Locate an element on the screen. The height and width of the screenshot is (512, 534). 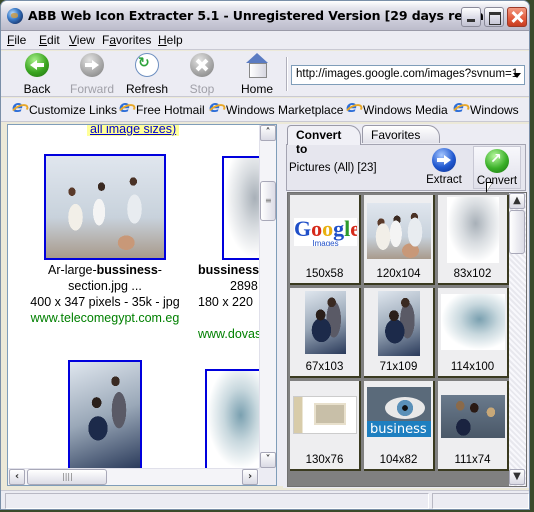
thumbnail-vertical-scrollbar: ▲ ▼ is located at coordinates (517, 339).